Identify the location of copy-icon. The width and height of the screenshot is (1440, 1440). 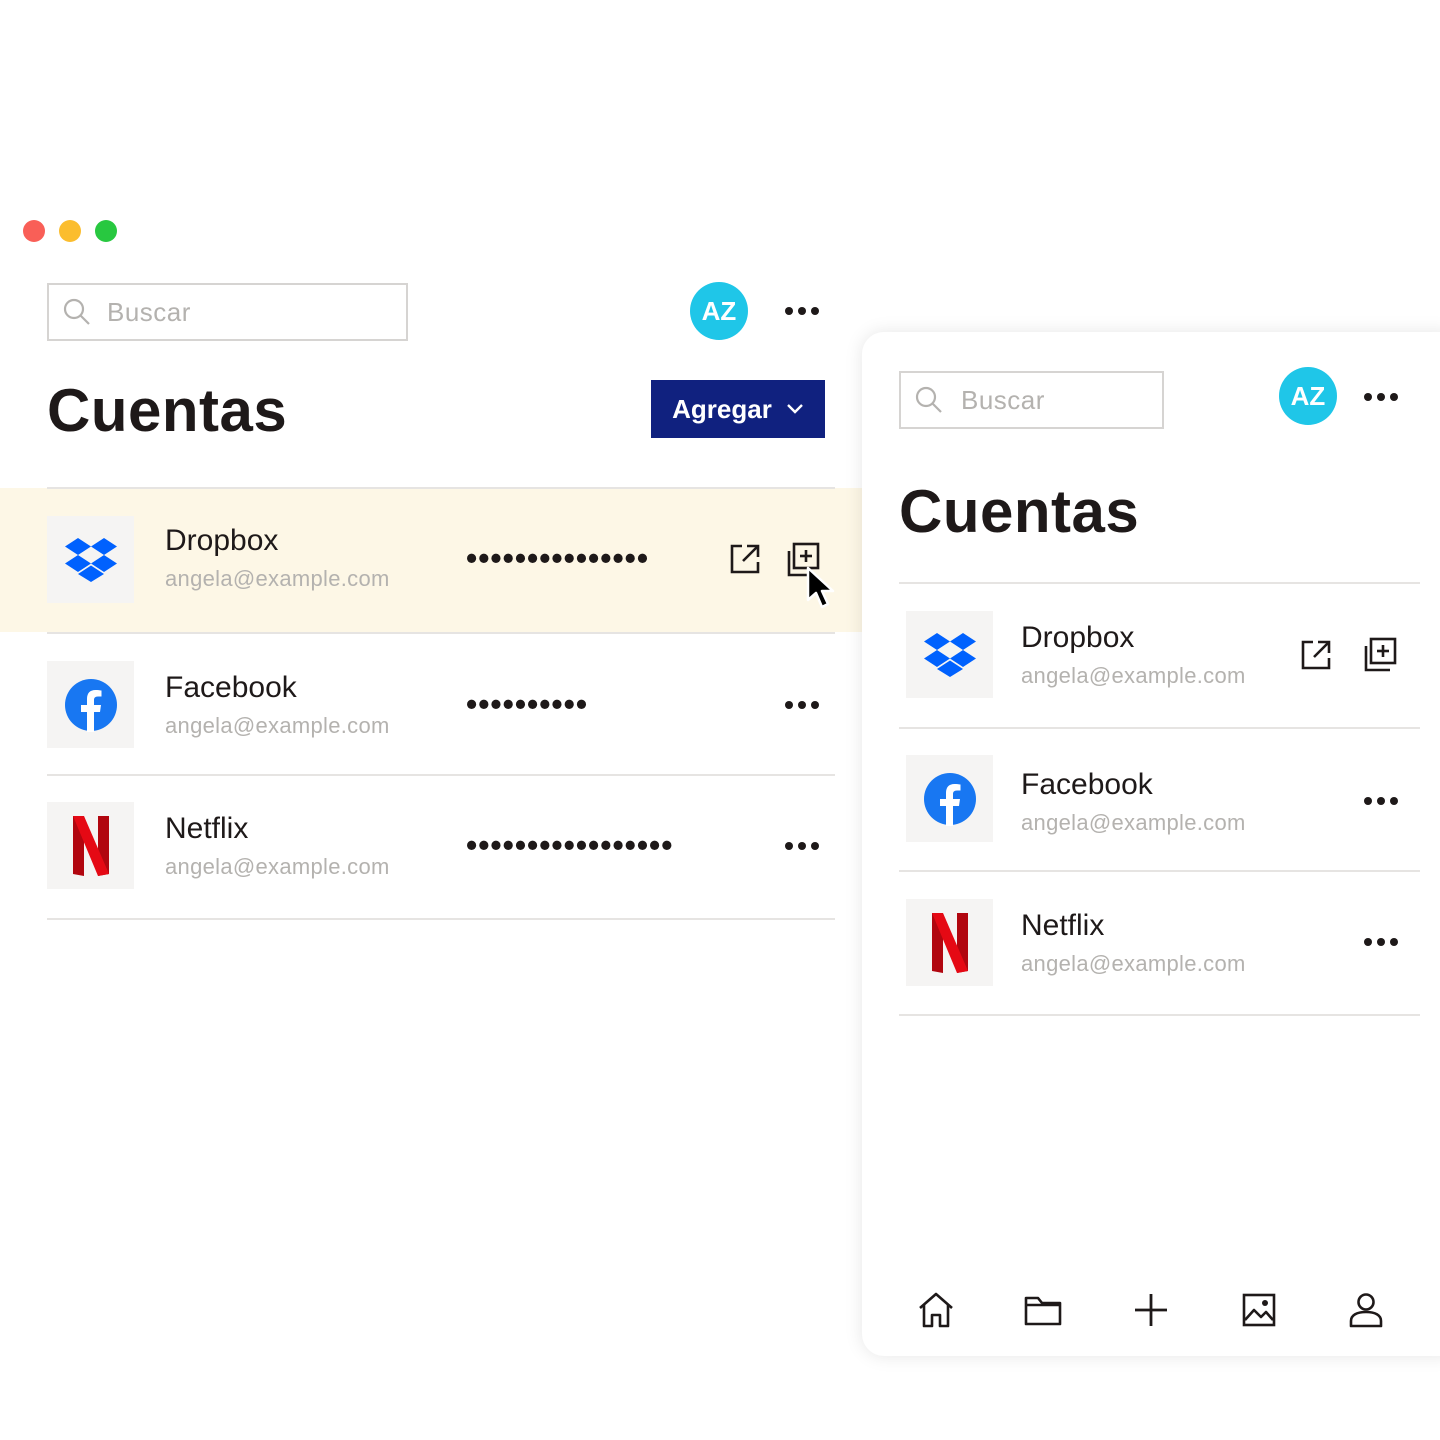
(1380, 657).